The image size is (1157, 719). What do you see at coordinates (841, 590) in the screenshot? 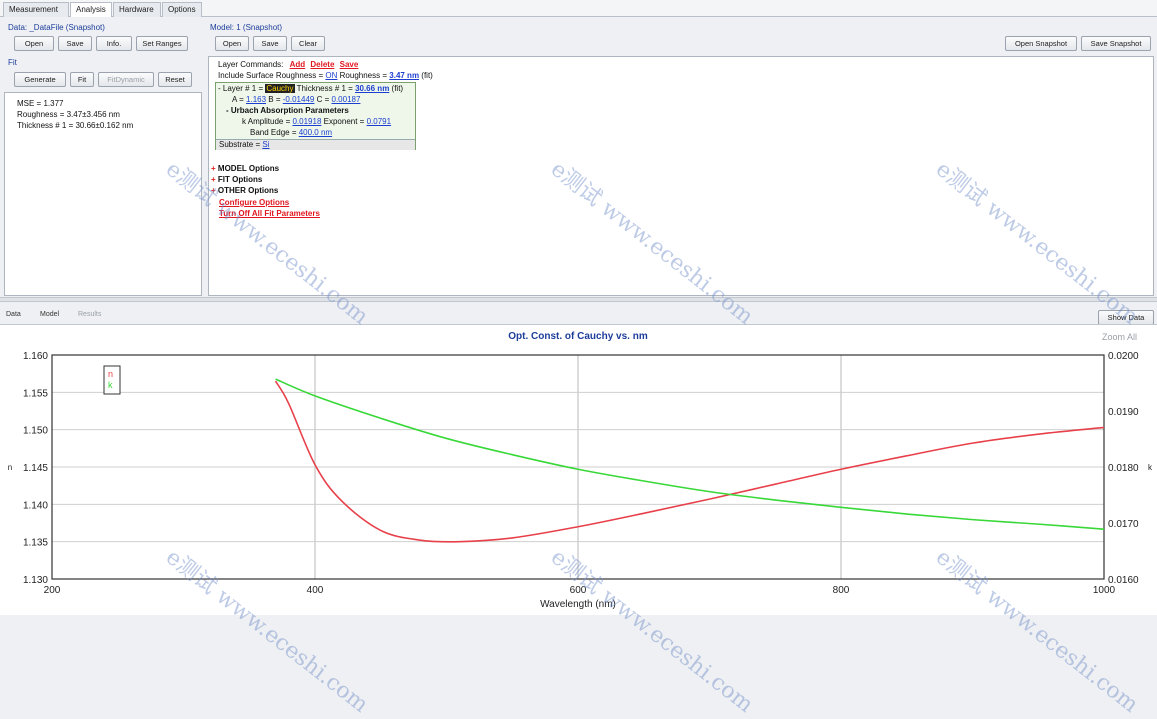
I see `x-tick-label: 800` at bounding box center [841, 590].